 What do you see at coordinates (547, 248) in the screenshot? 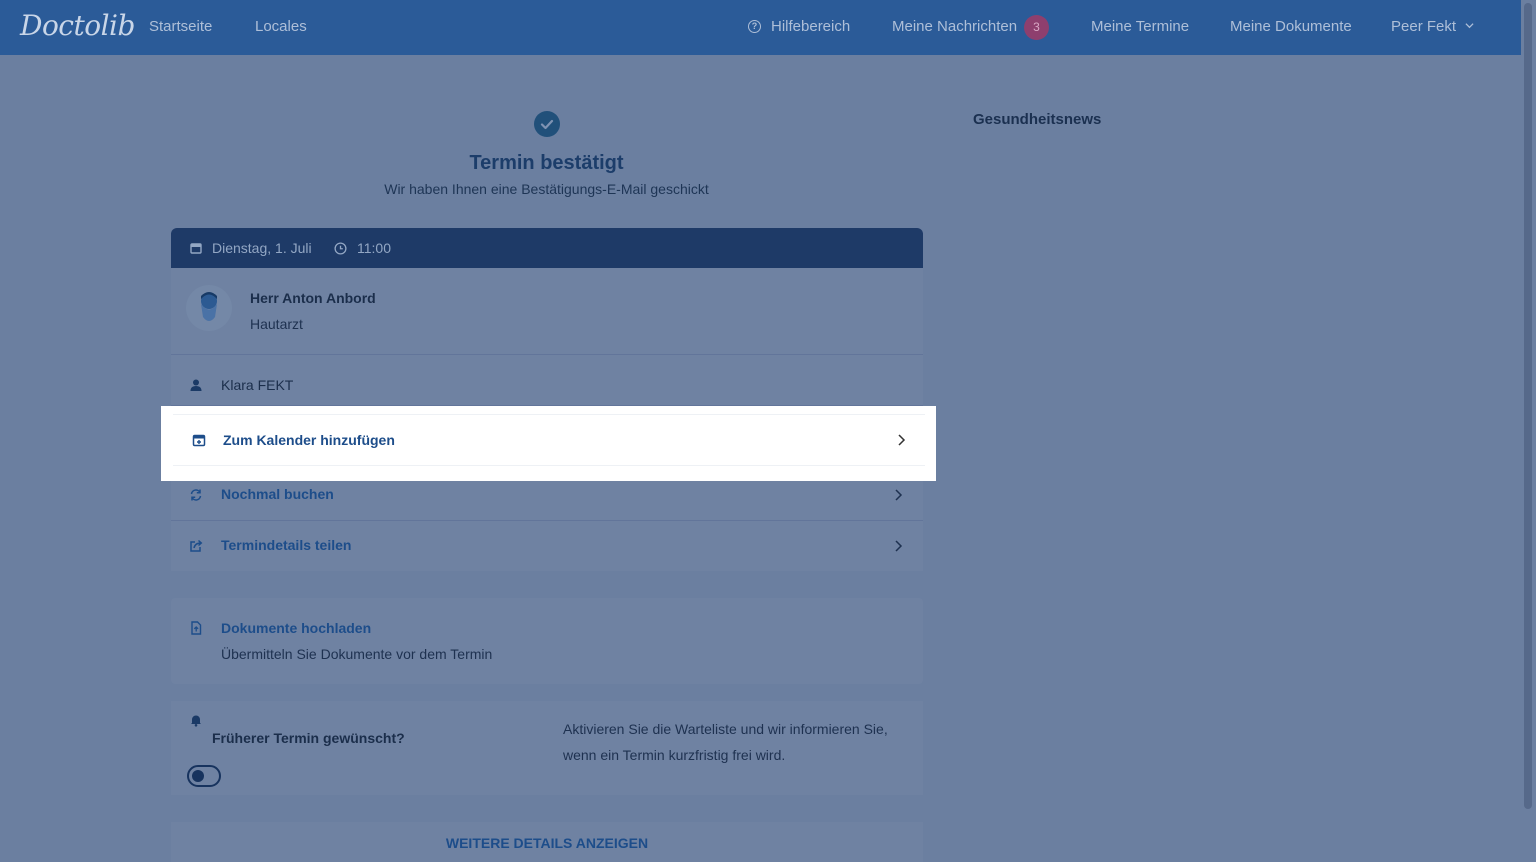
I see `appointment-card-header: Dienstag, 1. Juli 11:00` at bounding box center [547, 248].